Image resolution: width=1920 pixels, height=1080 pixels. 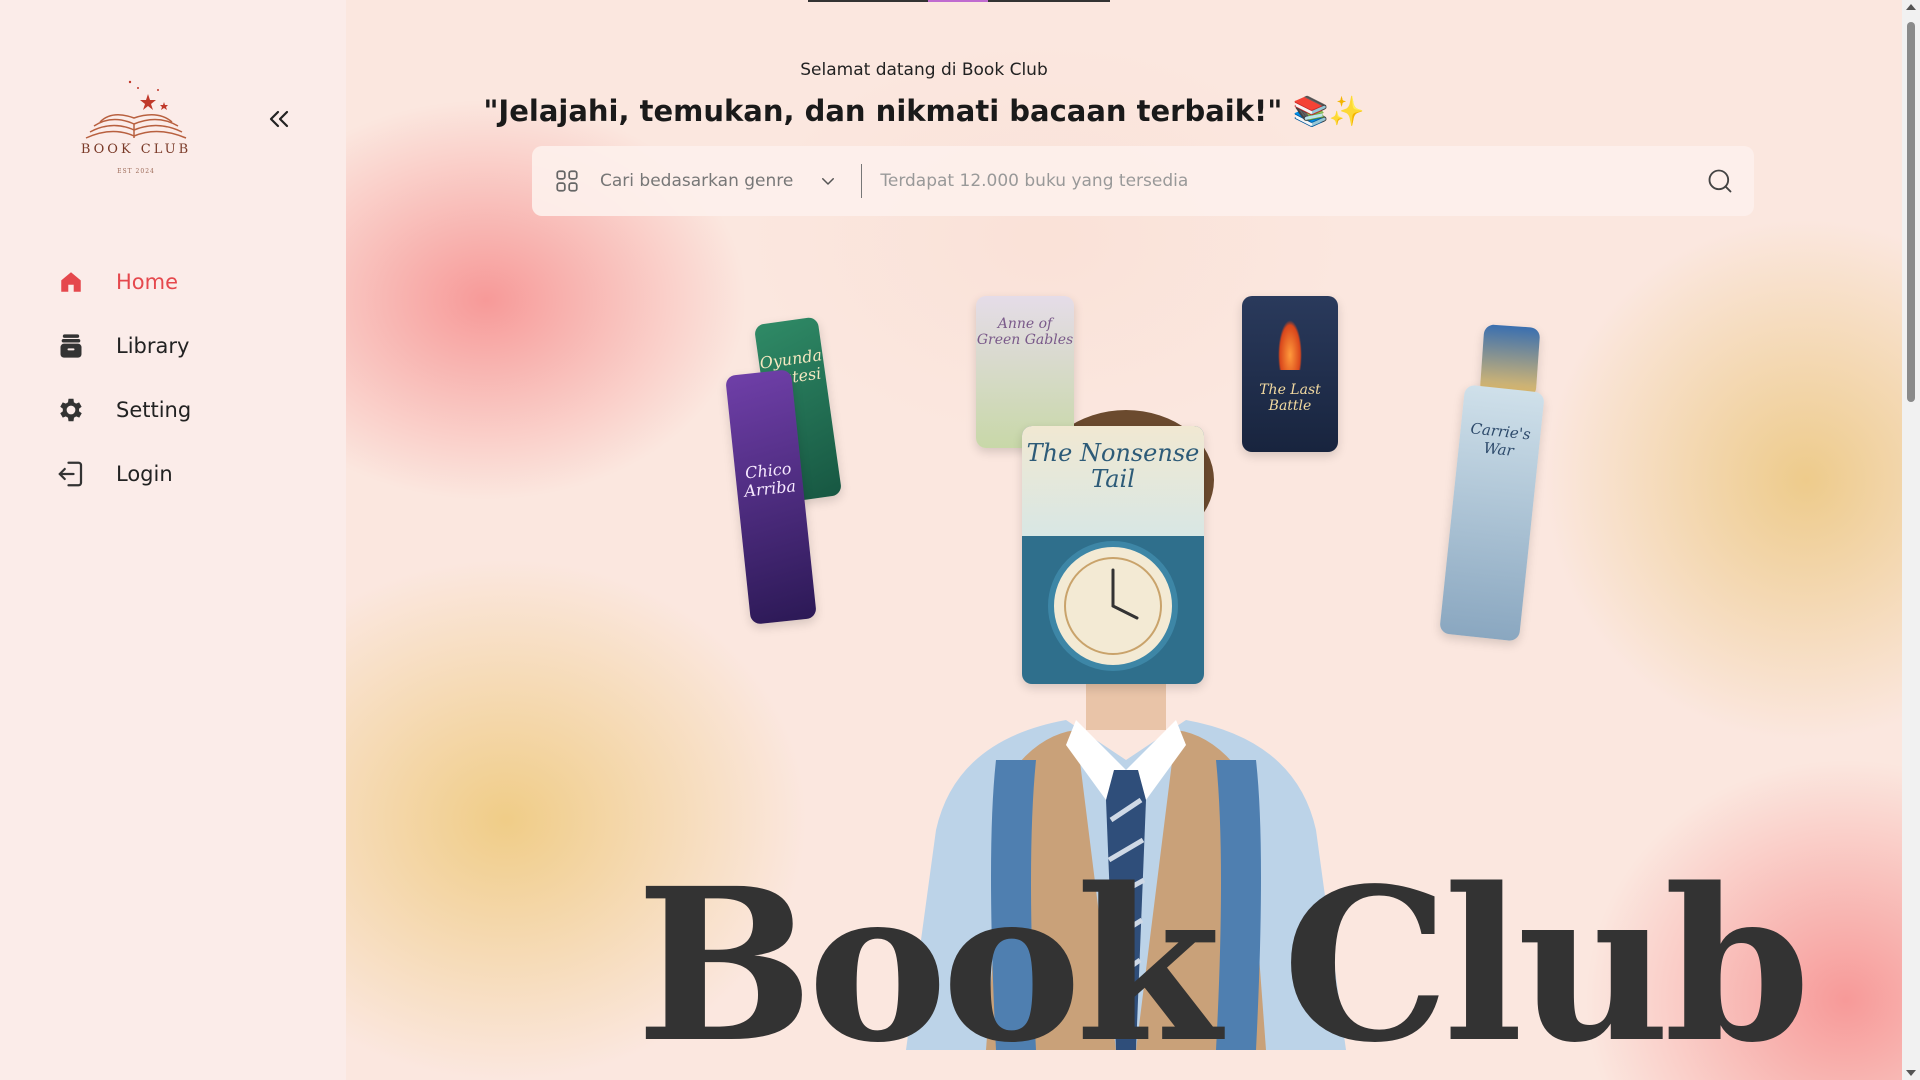 What do you see at coordinates (71, 474) in the screenshot?
I see `login-icon` at bounding box center [71, 474].